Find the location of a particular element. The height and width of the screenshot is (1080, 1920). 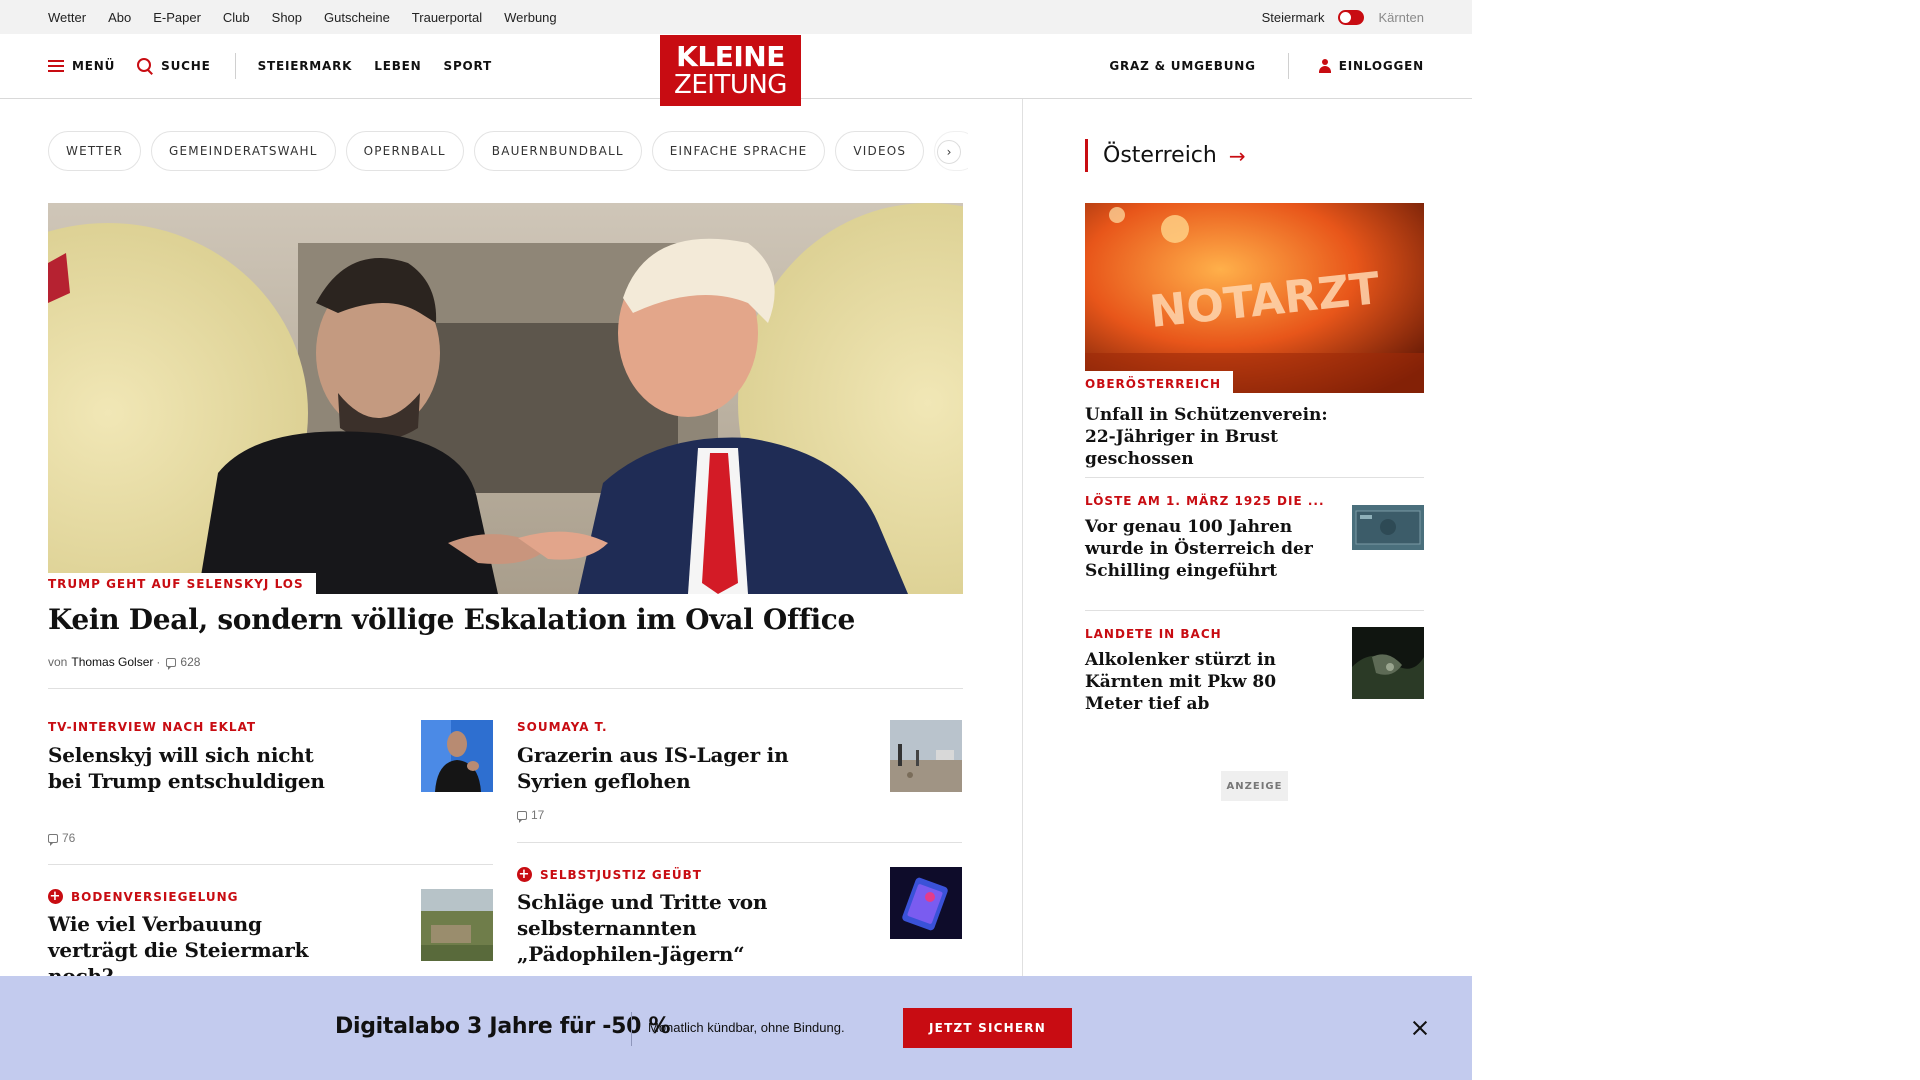

utility-link-epaper: E-Paper is located at coordinates (177, 17).